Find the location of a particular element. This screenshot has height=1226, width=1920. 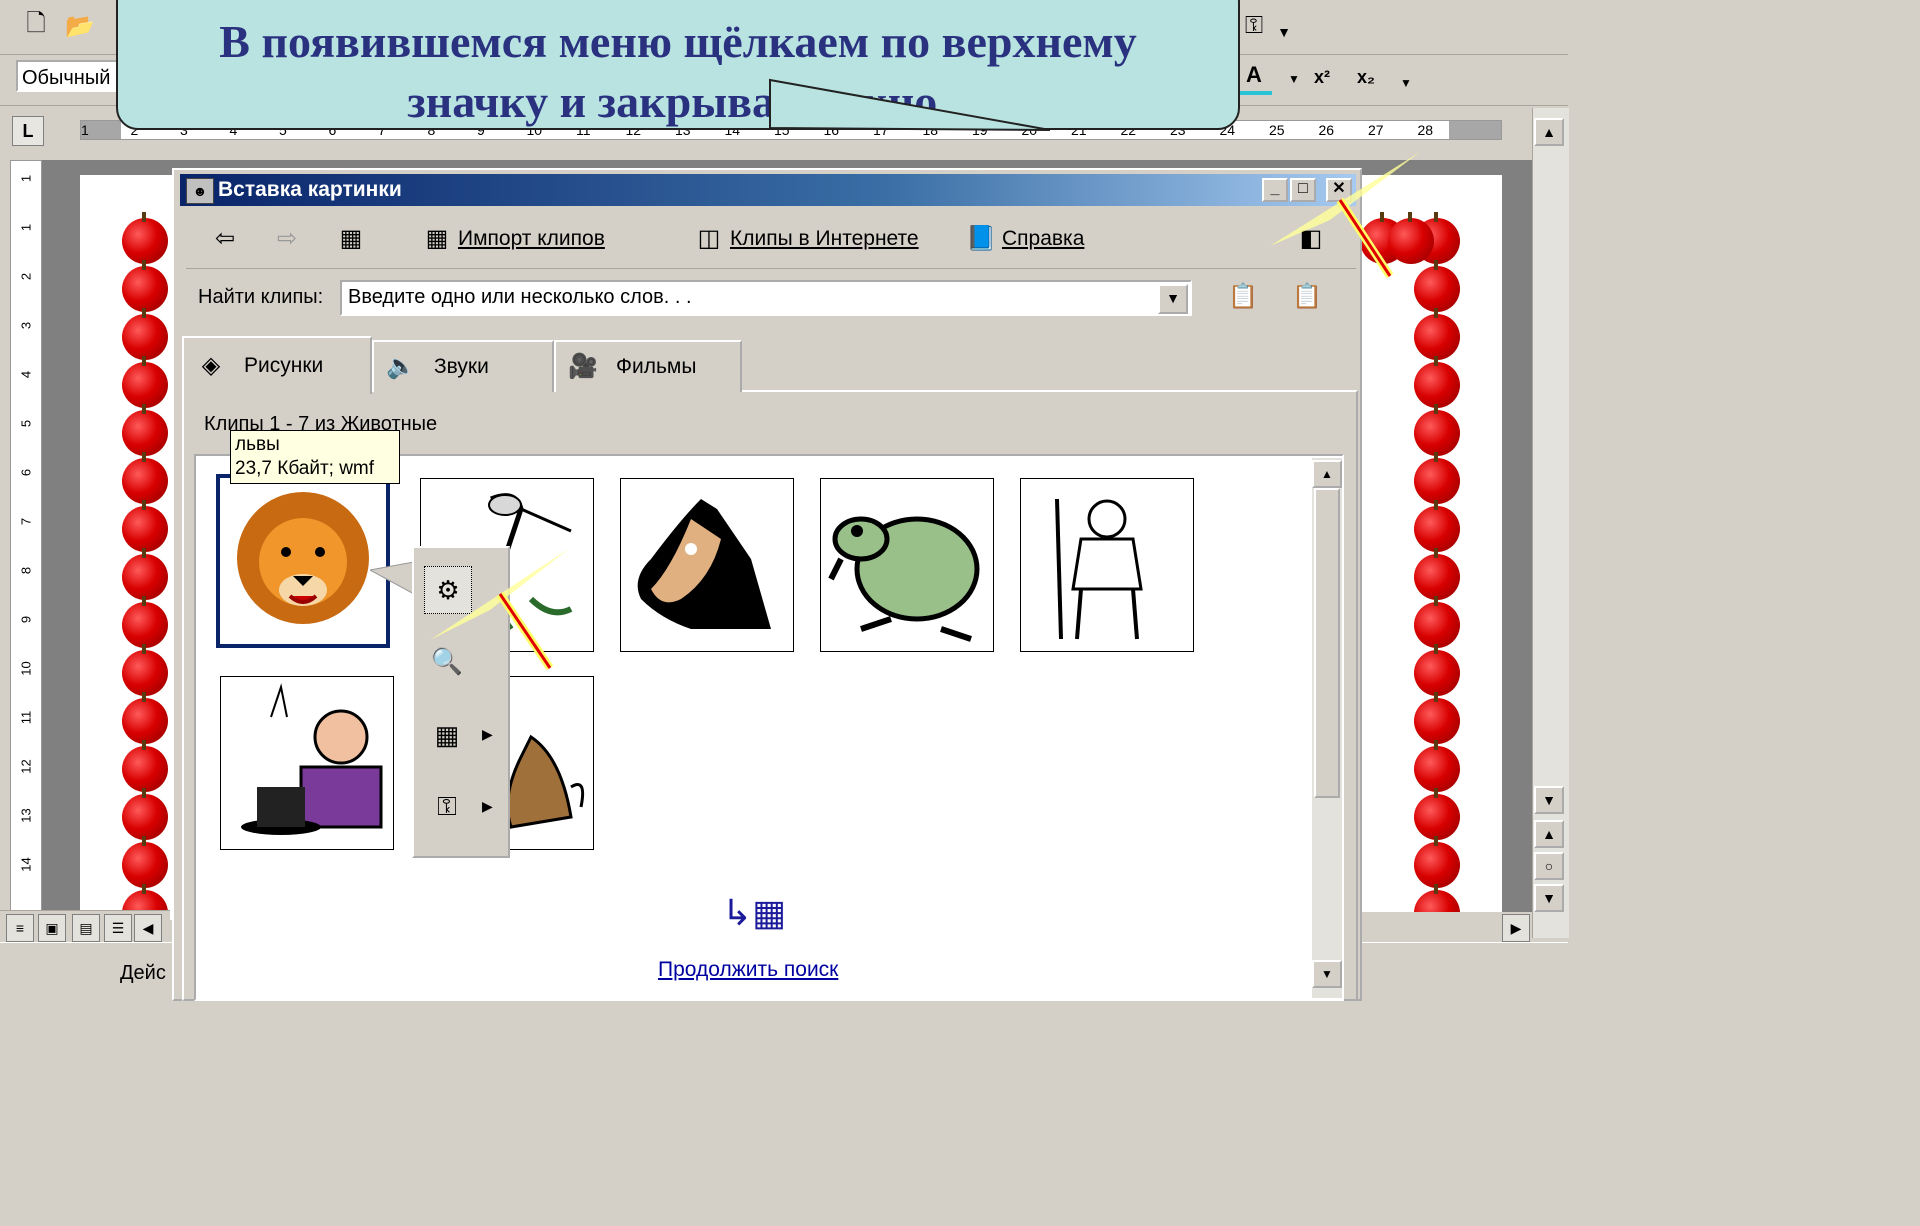

vruler-tick: 2 is located at coordinates (26, 276).